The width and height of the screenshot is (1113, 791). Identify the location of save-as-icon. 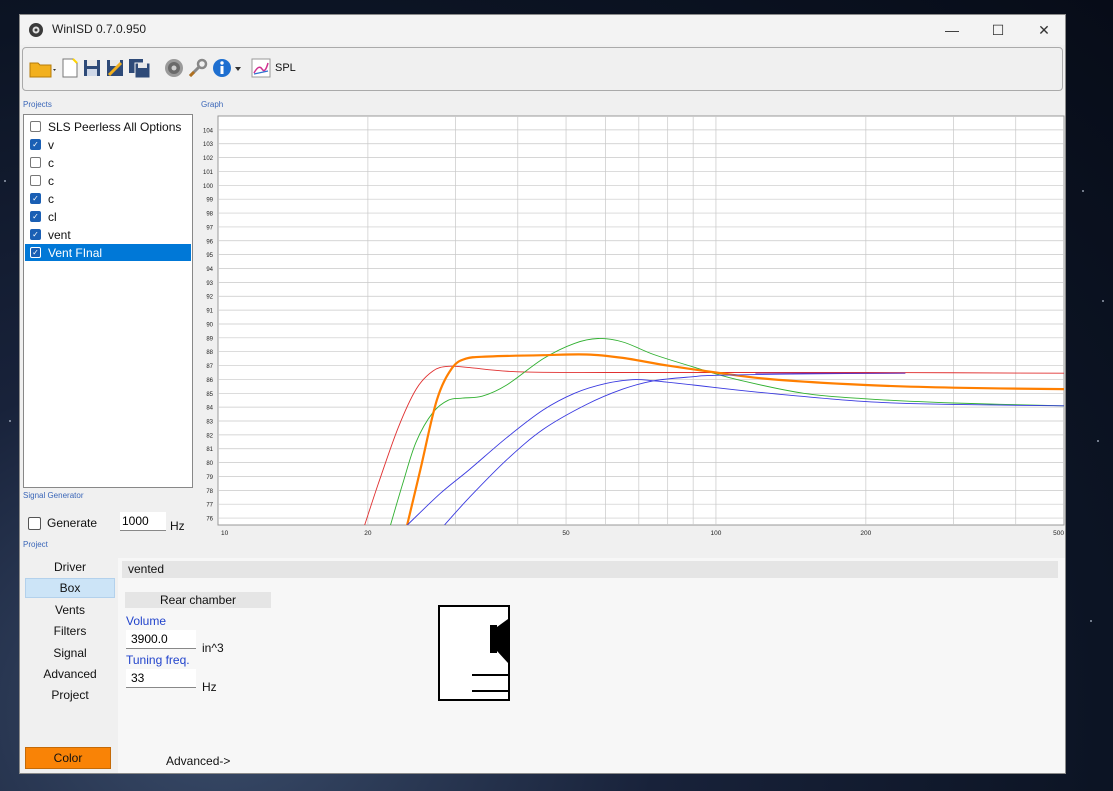
(115, 68).